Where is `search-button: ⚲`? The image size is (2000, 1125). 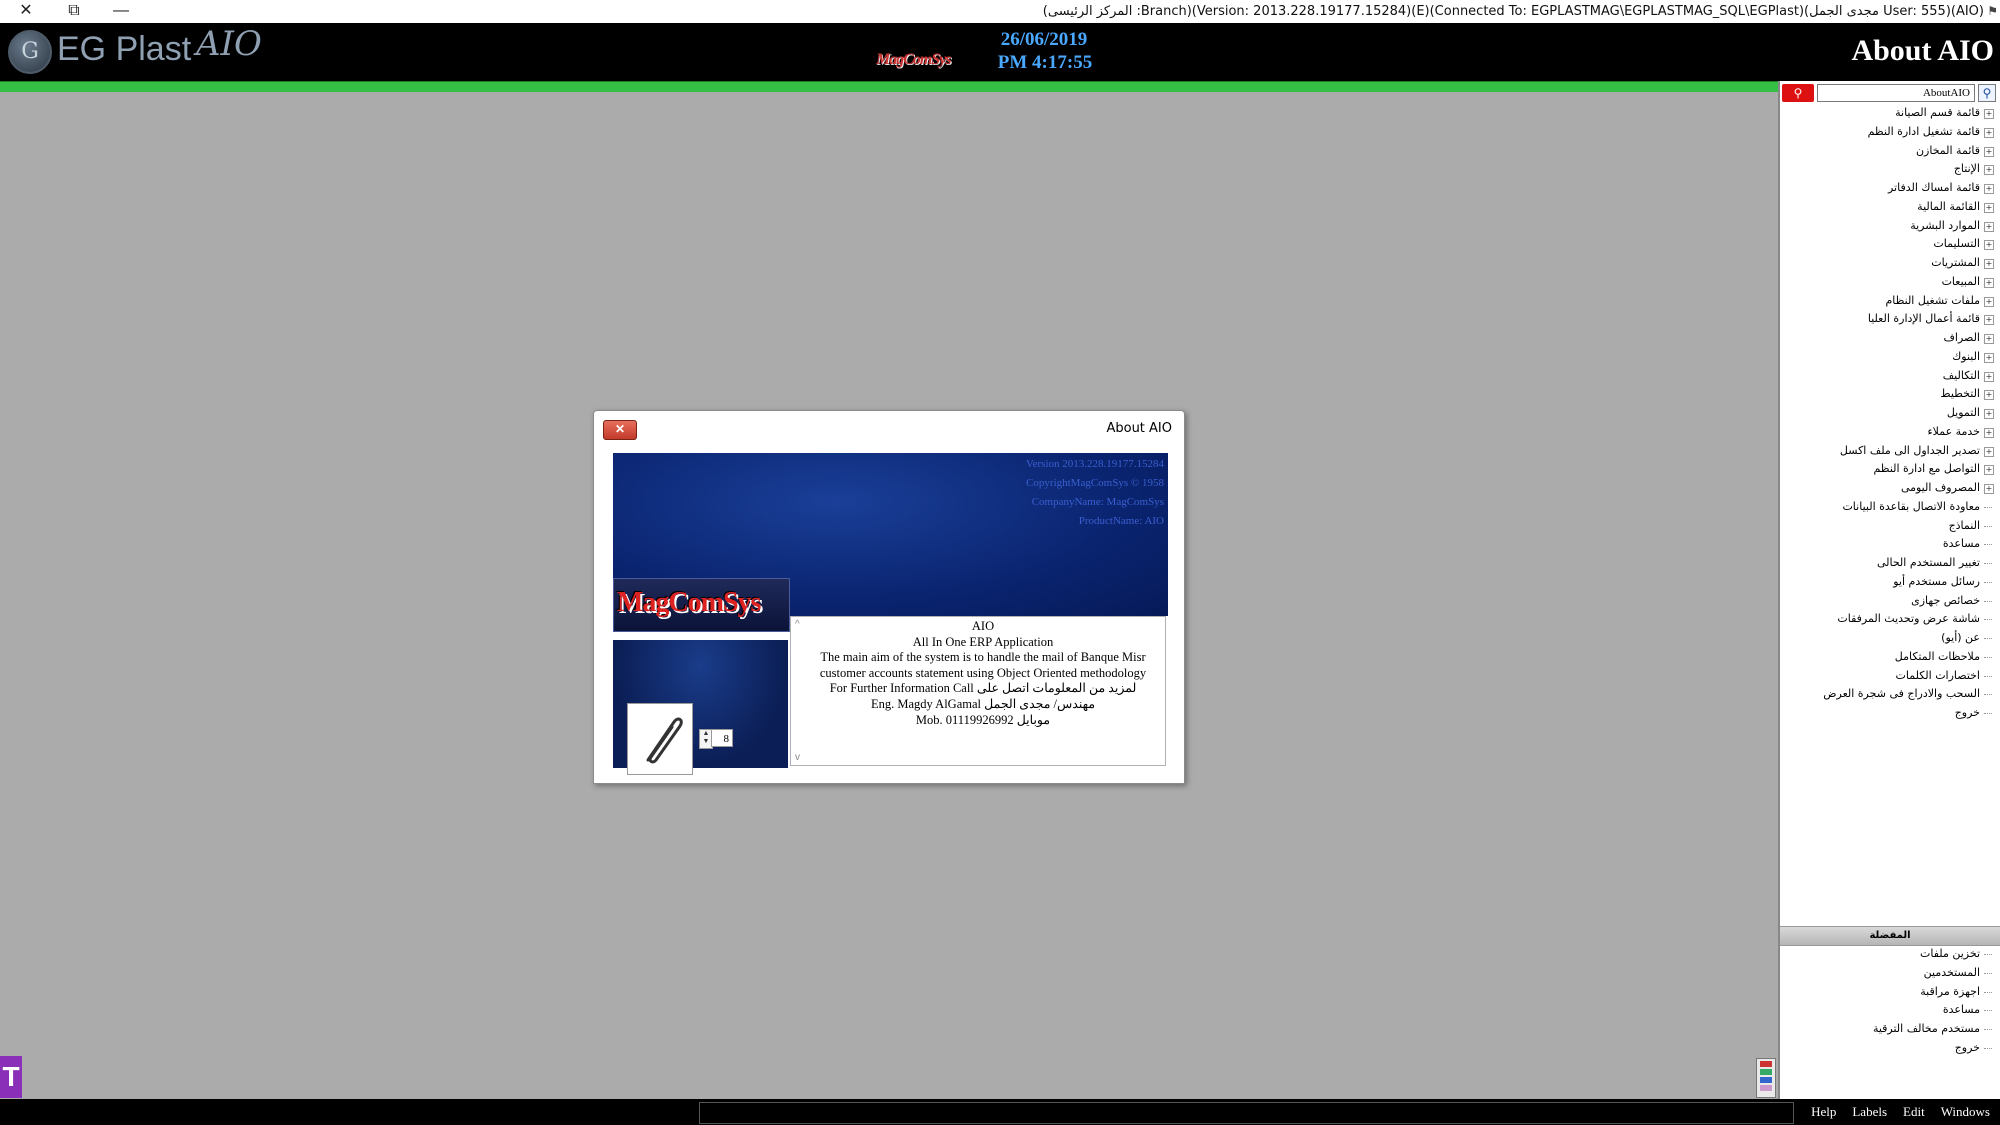
search-button: ⚲ is located at coordinates (1798, 93).